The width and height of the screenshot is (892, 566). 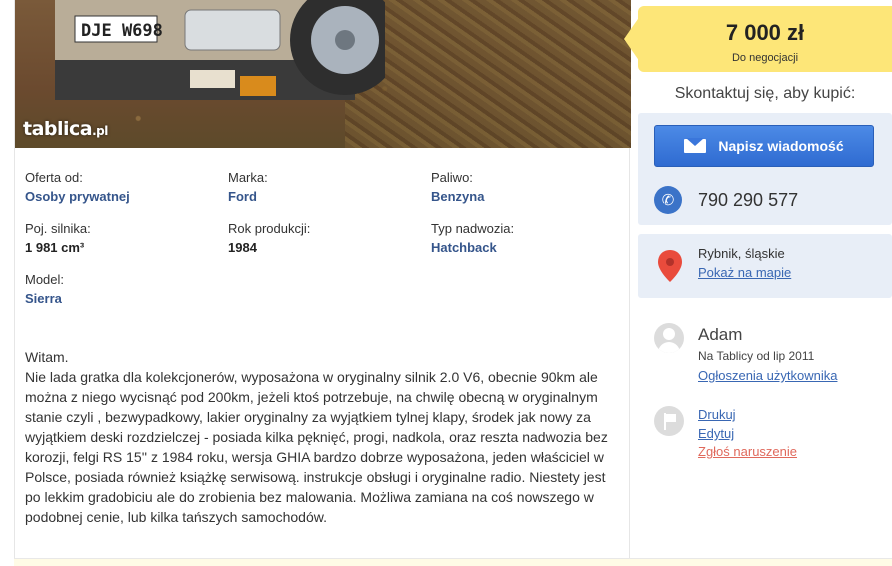 What do you see at coordinates (58, 129) in the screenshot?
I see `watermark-text: tablica` at bounding box center [58, 129].